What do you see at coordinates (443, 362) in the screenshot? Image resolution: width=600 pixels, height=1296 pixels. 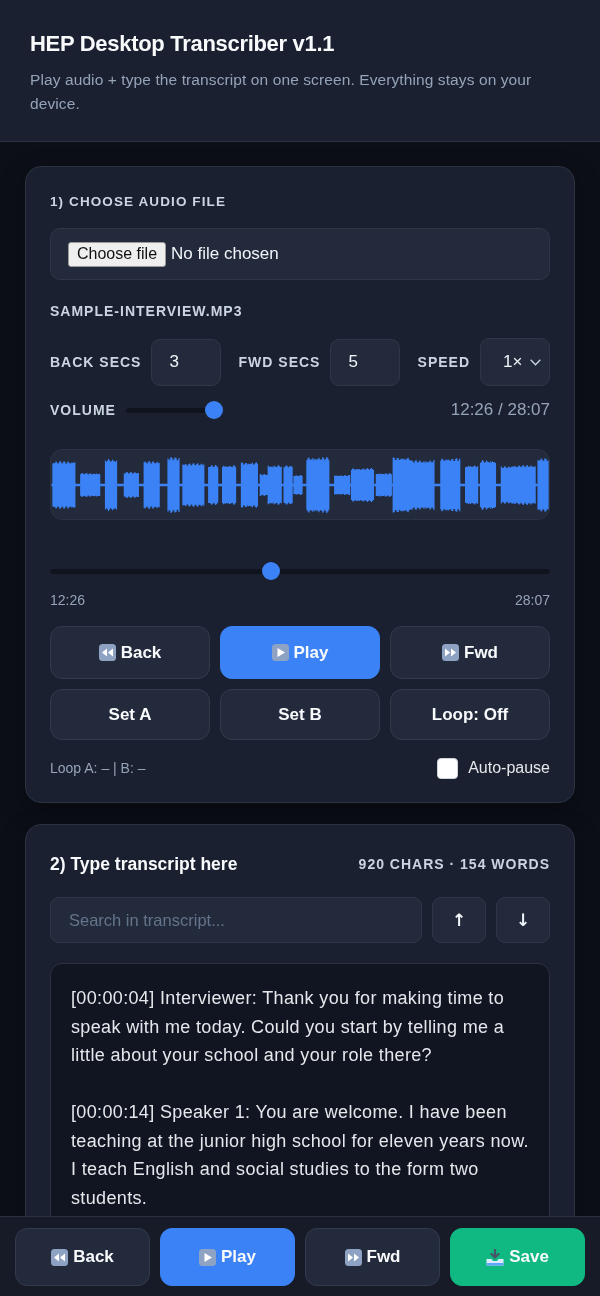 I see `setting-label: SPEED` at bounding box center [443, 362].